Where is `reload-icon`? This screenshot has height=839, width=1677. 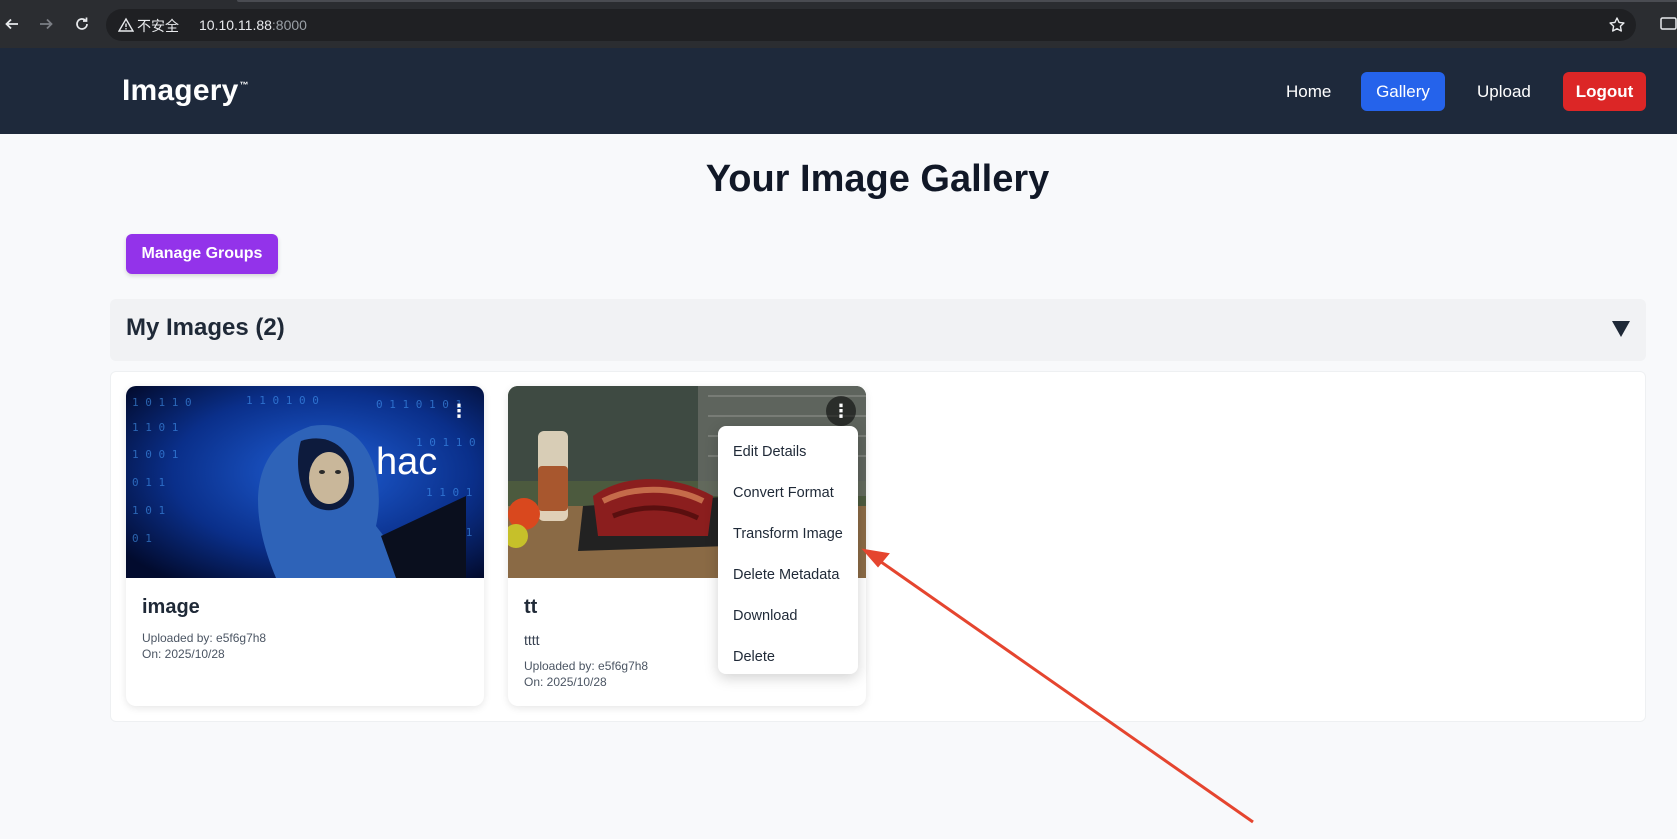 reload-icon is located at coordinates (82, 23).